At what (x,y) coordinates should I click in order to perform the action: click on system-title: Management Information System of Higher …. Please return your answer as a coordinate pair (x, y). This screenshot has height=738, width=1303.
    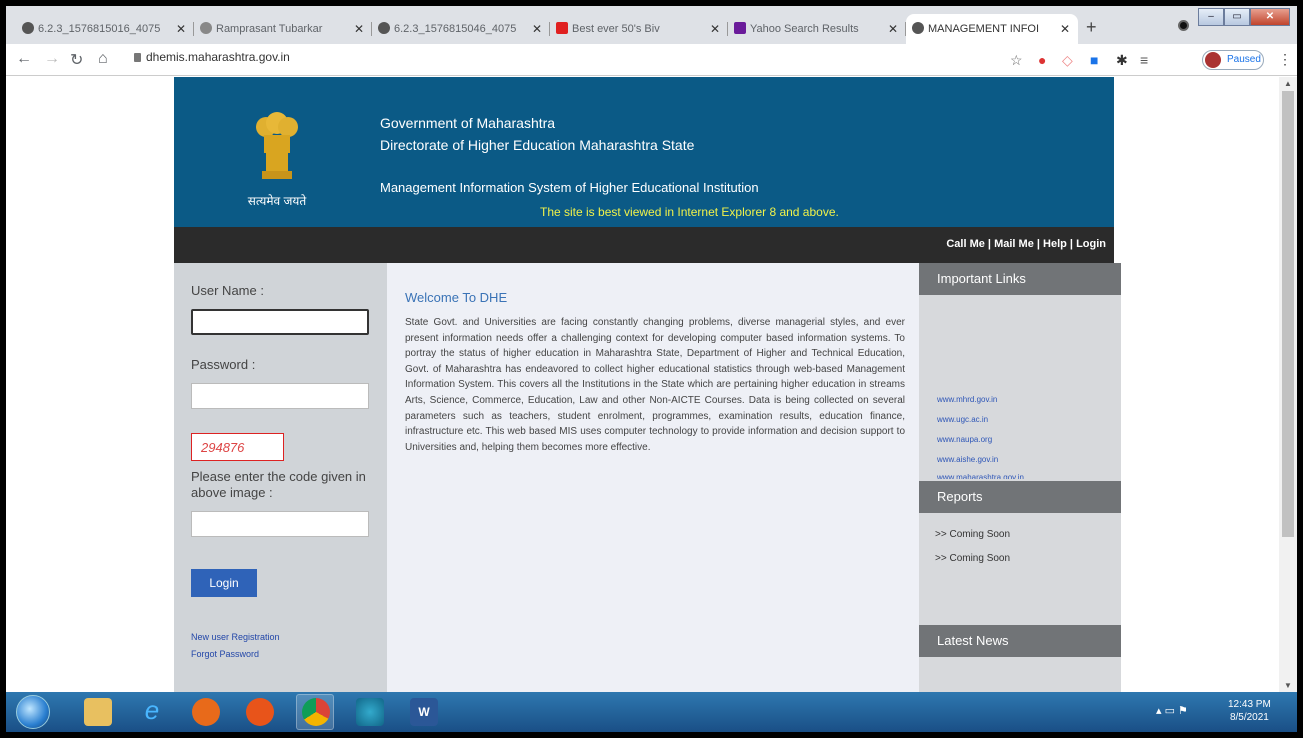
    Looking at the image, I should click on (569, 187).